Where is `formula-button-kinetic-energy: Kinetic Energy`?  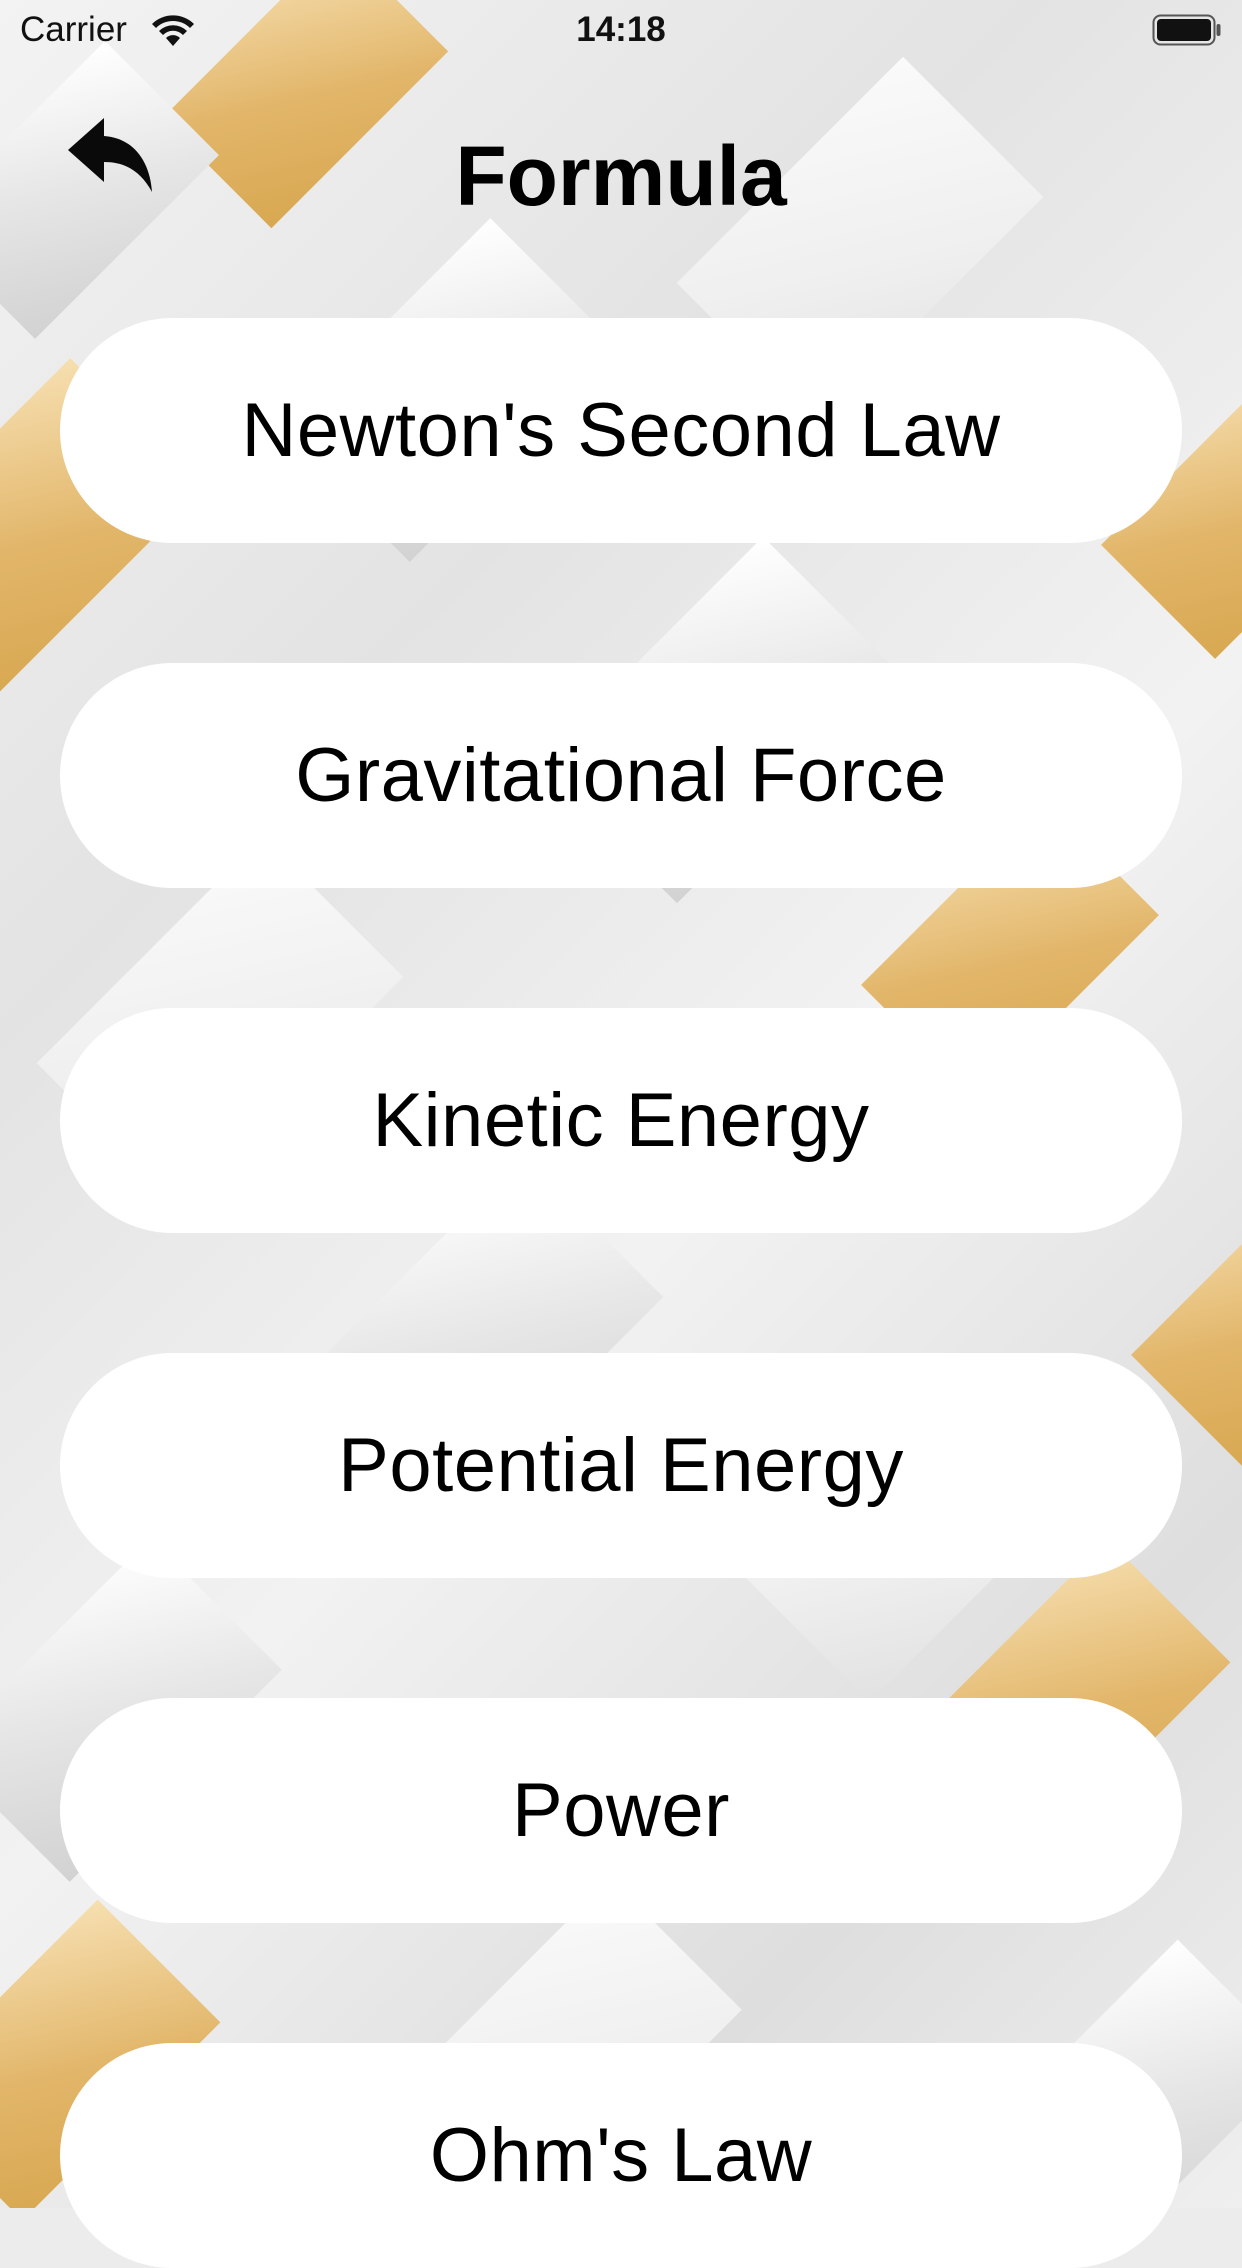
formula-button-kinetic-energy: Kinetic Energy is located at coordinates (621, 1120).